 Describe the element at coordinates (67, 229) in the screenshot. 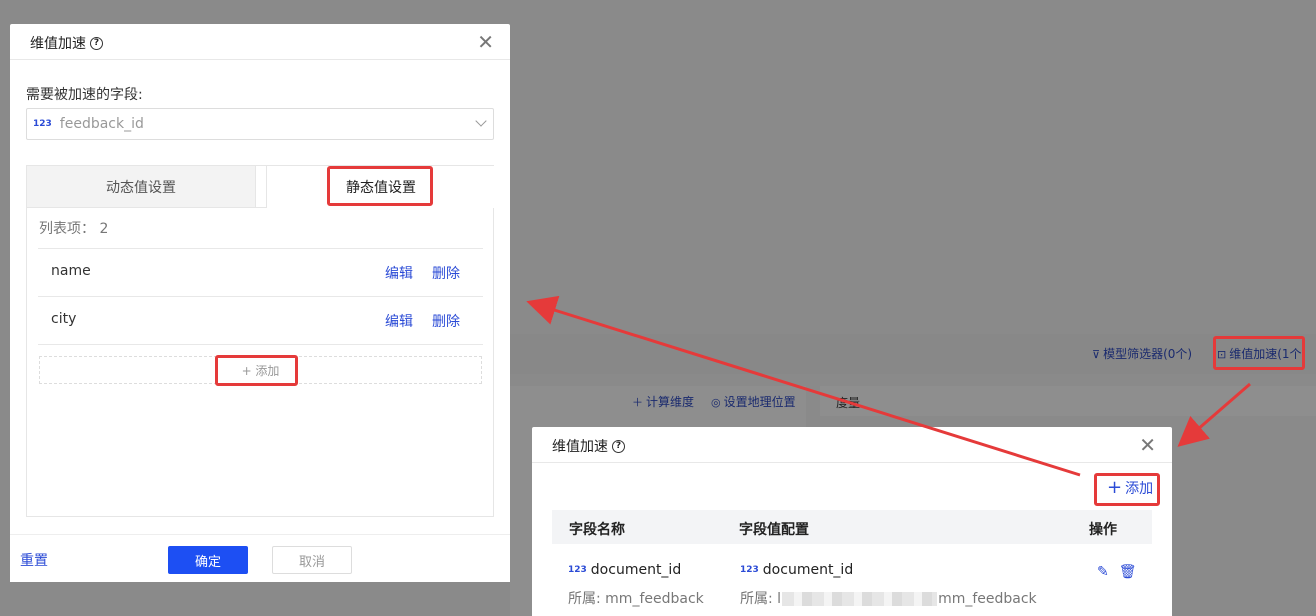

I see `list-count-label: 列表项：` at that location.